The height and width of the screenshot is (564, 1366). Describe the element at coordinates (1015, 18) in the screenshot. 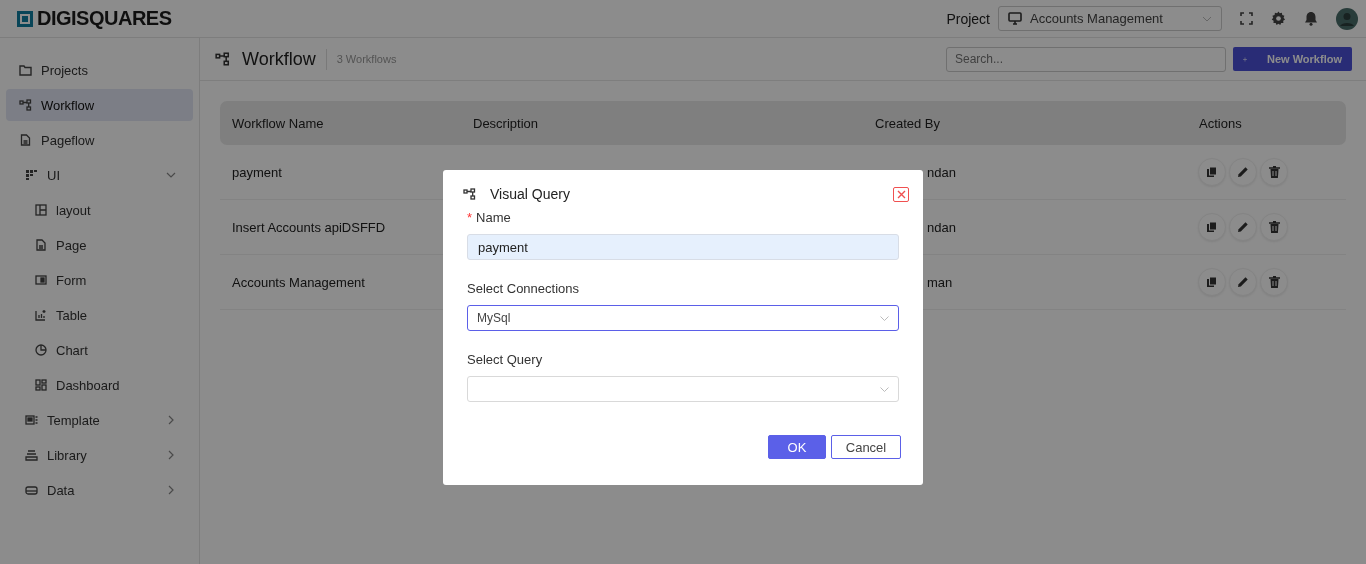

I see `monitor-icon` at that location.